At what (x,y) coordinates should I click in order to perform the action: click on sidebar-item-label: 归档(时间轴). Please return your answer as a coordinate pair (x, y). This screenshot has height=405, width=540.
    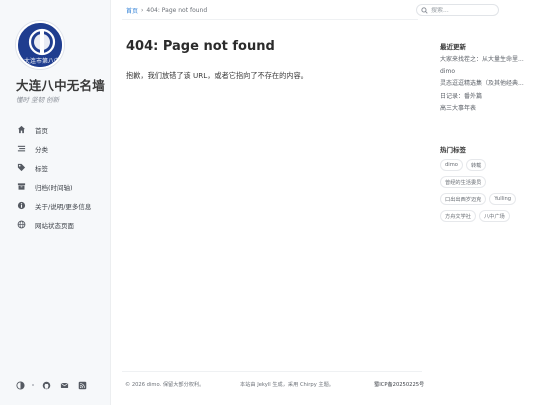
    Looking at the image, I should click on (54, 187).